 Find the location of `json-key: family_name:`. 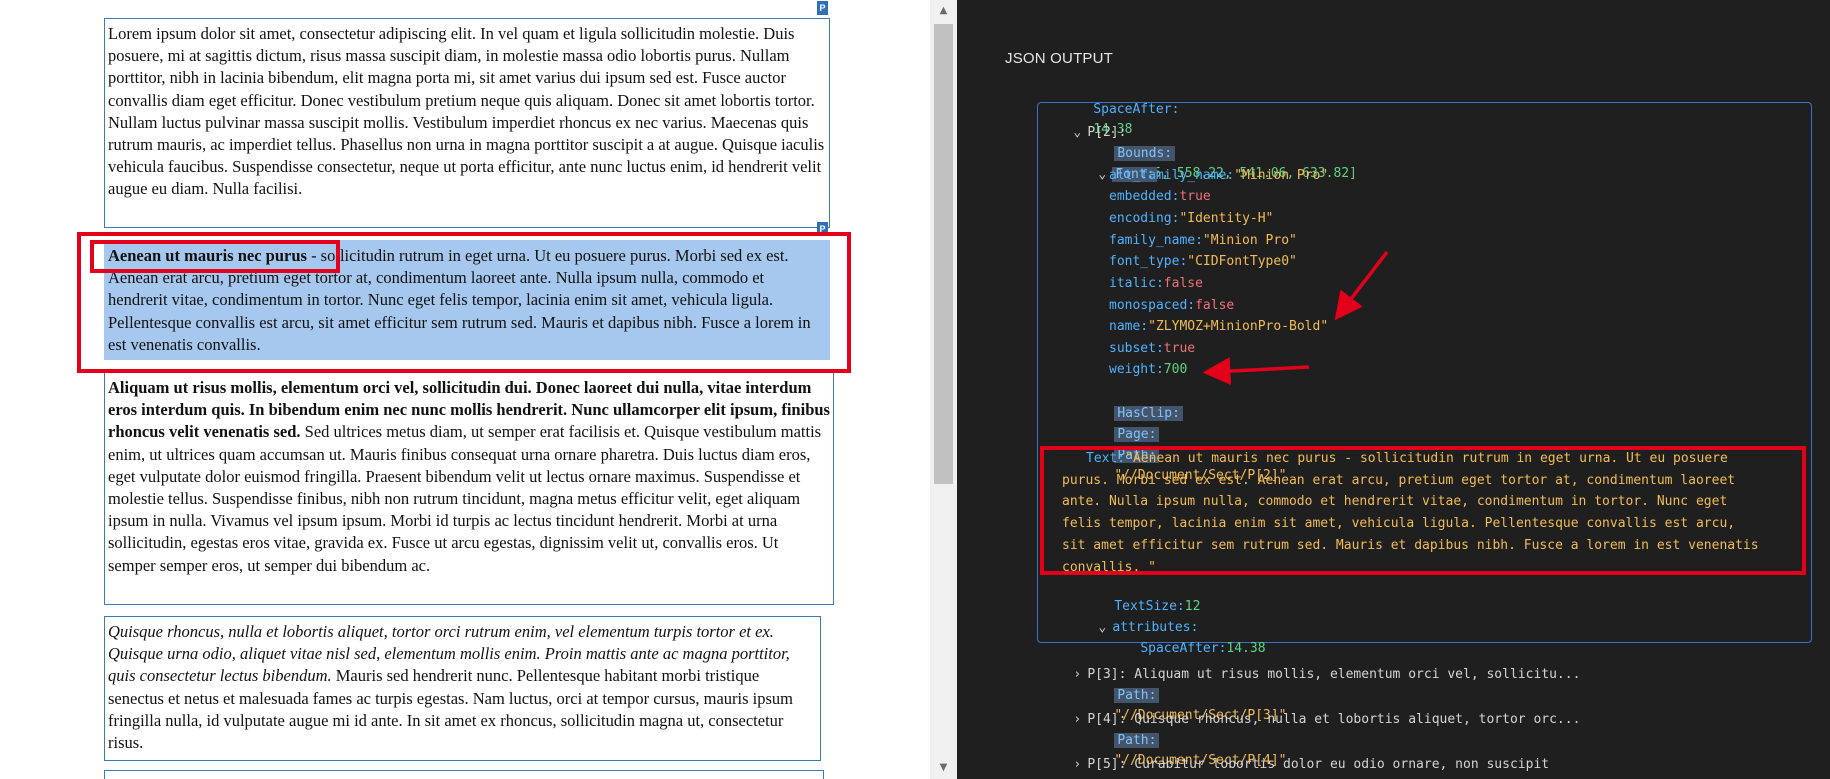

json-key: family_name: is located at coordinates (1156, 240).